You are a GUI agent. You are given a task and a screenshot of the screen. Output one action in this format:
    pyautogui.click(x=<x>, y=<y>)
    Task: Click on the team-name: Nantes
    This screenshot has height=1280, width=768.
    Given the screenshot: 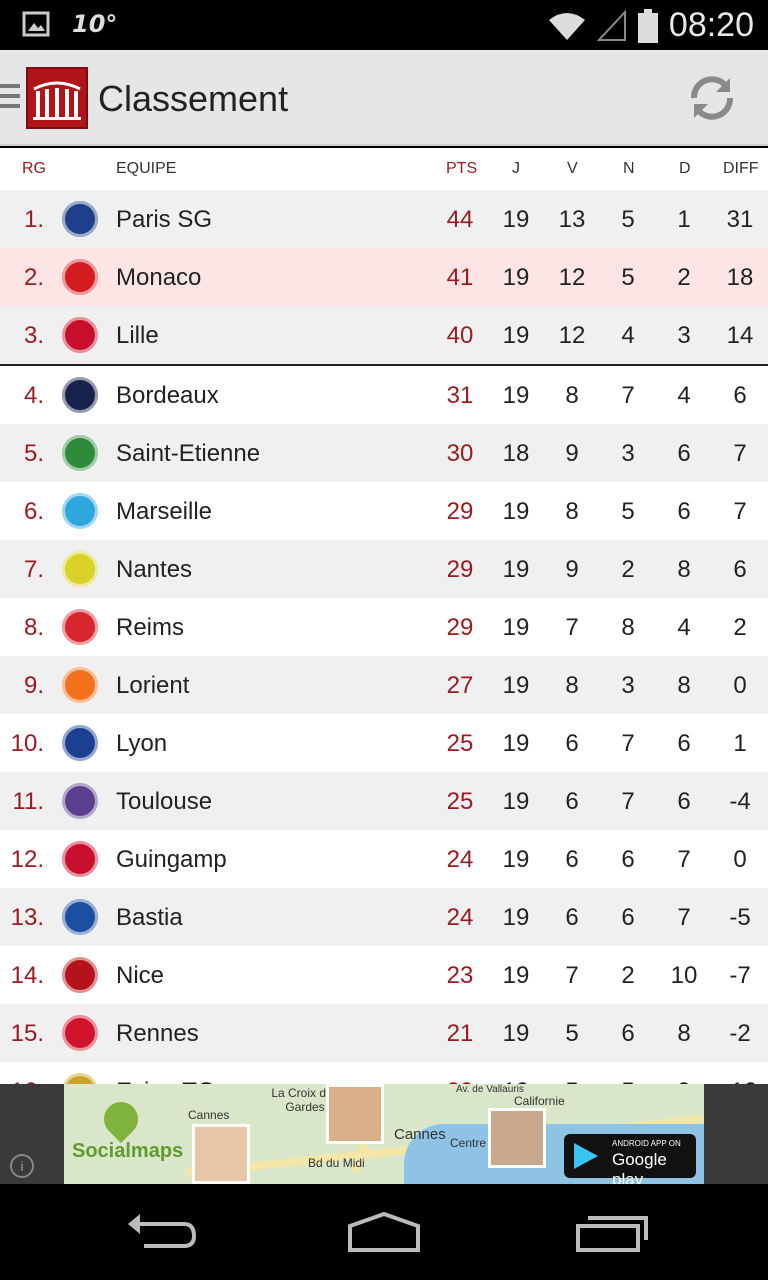 What is the action you would take?
    pyautogui.click(x=154, y=569)
    